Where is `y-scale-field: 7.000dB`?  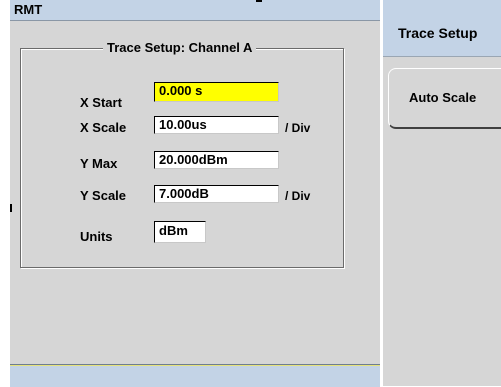
y-scale-field: 7.000dB is located at coordinates (216, 194).